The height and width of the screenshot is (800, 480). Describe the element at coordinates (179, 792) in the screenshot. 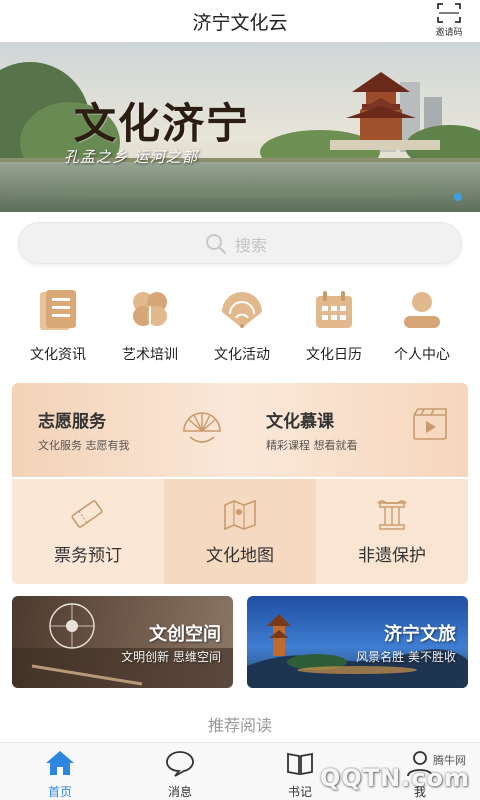

I see `tab-messages-label: 消息` at that location.